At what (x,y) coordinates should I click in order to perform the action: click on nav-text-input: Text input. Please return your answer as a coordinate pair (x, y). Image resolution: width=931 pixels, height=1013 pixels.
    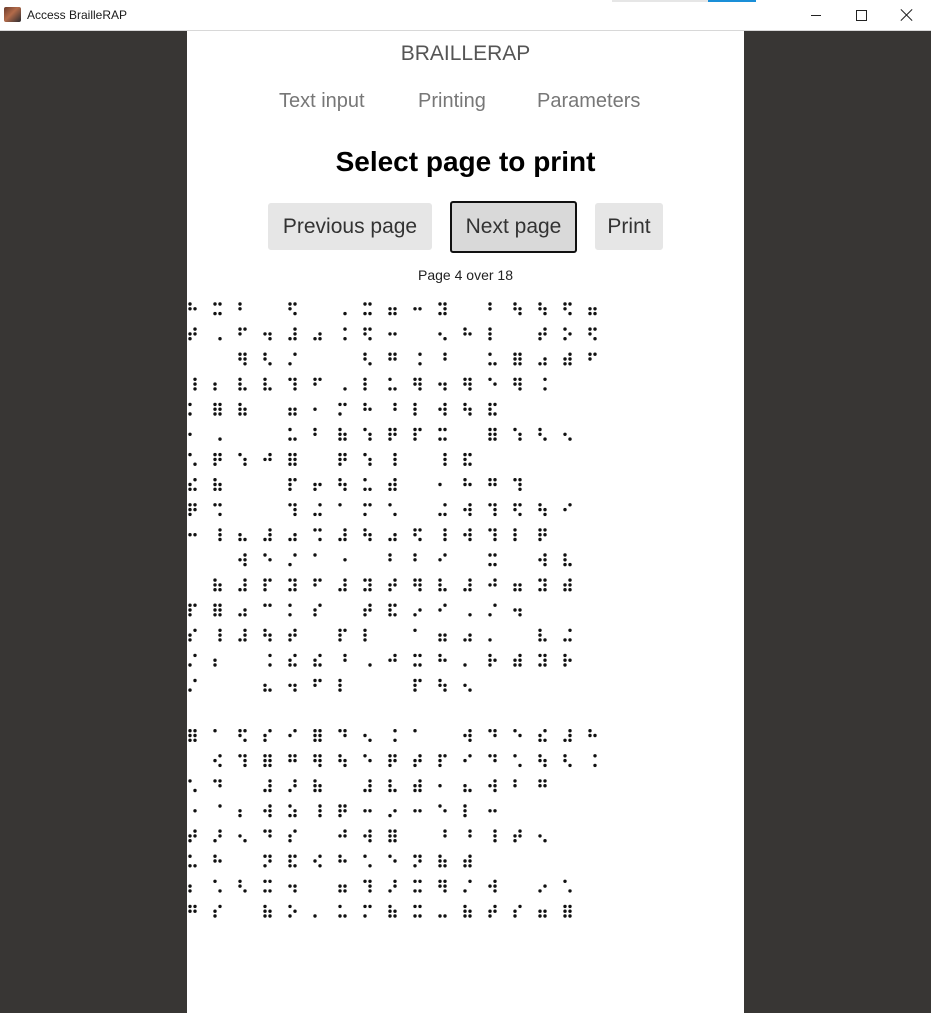
    Looking at the image, I should click on (322, 104).